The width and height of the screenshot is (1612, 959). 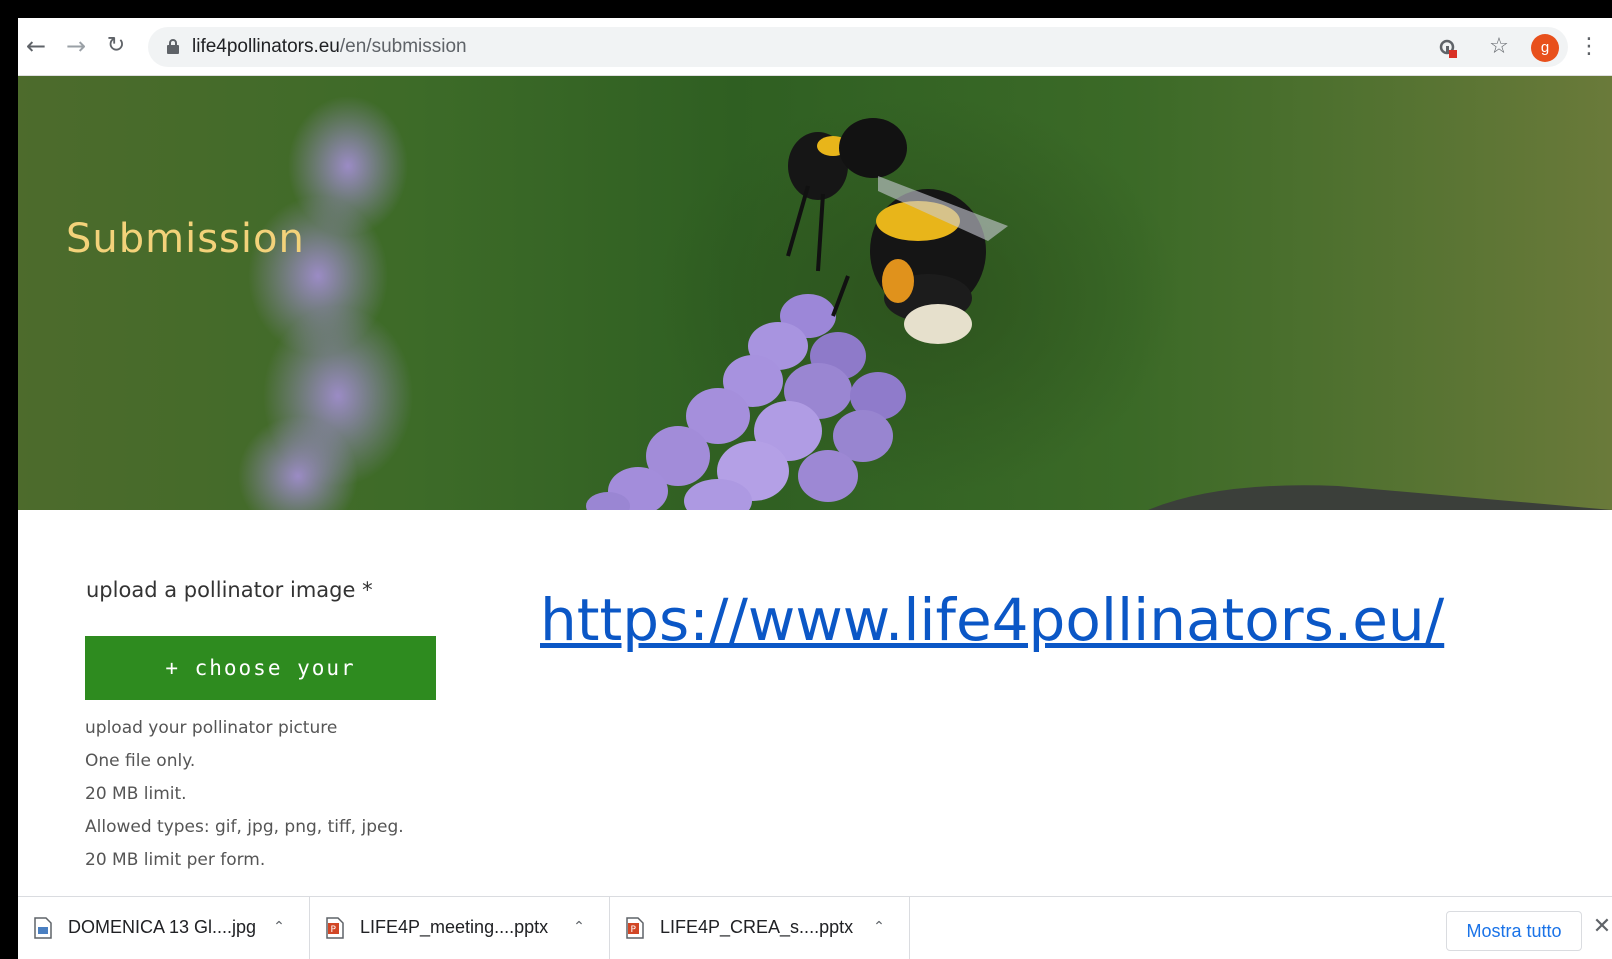 I want to click on address-bar: life4pollinators.eu/en/submission, so click(x=858, y=47).